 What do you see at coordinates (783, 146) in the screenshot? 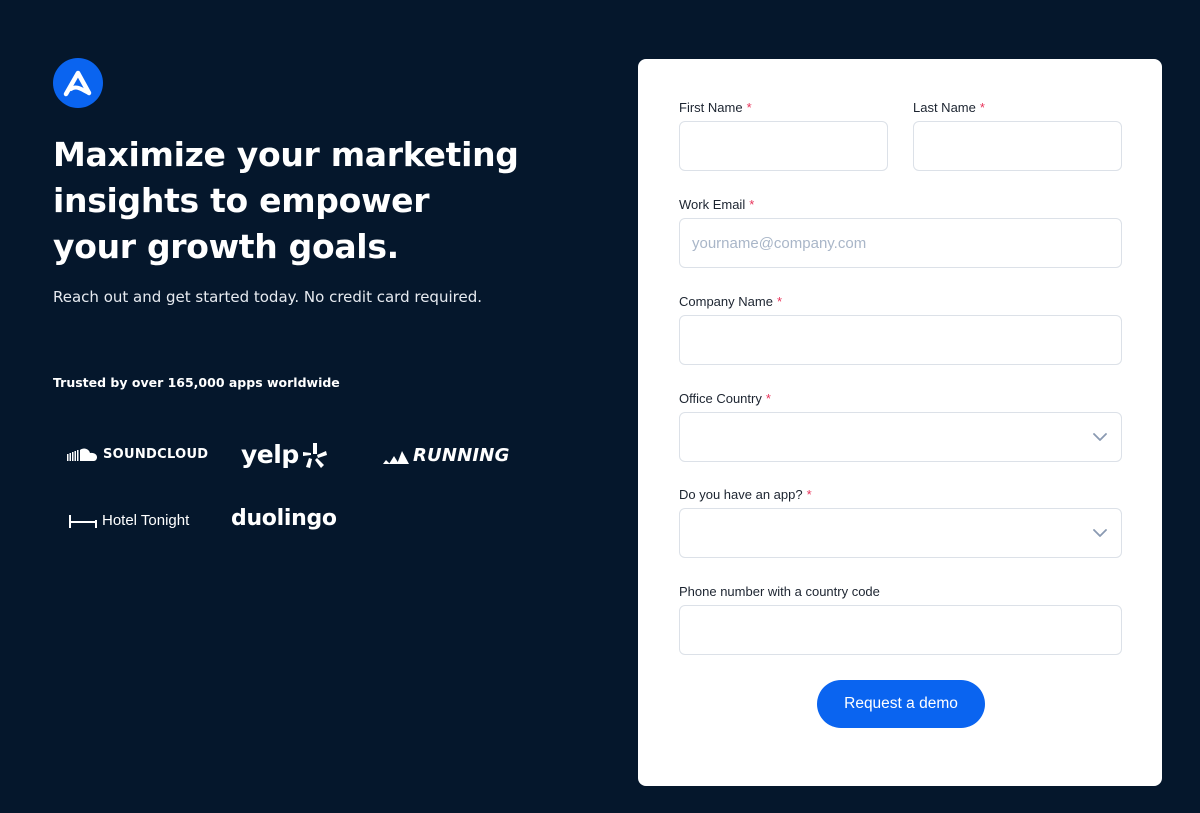
I see `first-name-input` at bounding box center [783, 146].